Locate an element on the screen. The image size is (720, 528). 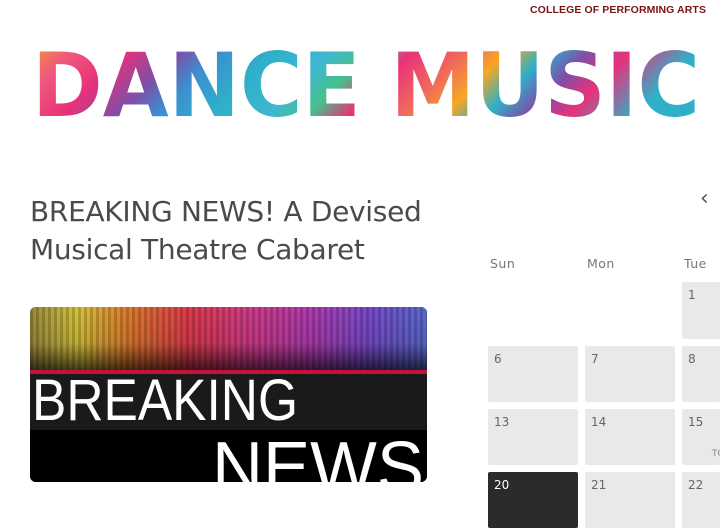
calendar-day: 22 is located at coordinates (701, 500).